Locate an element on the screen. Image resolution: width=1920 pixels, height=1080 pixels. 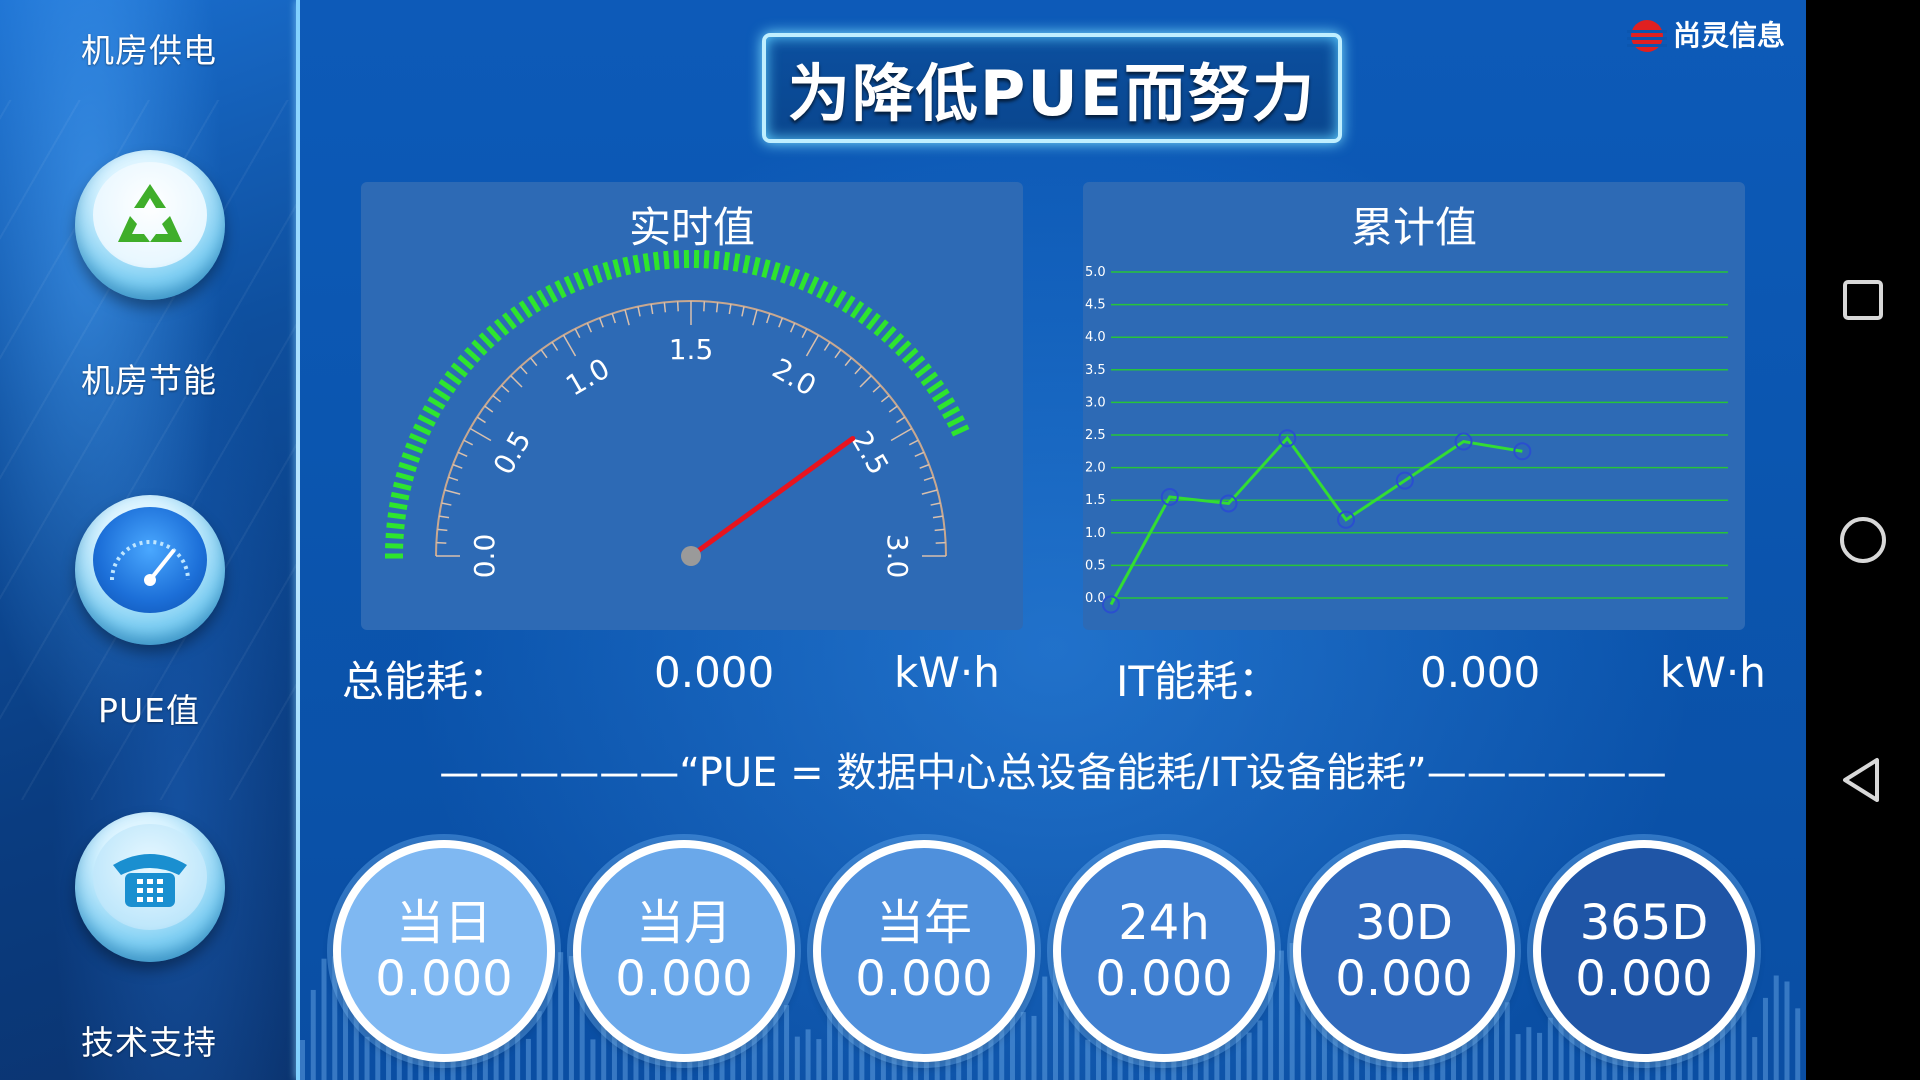
back-triangle-icon is located at coordinates (1863, 780).